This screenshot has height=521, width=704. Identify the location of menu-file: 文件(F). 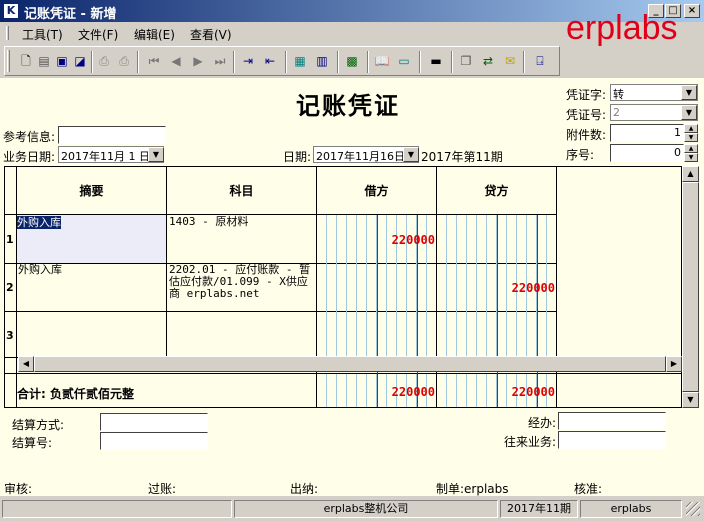
(98, 34).